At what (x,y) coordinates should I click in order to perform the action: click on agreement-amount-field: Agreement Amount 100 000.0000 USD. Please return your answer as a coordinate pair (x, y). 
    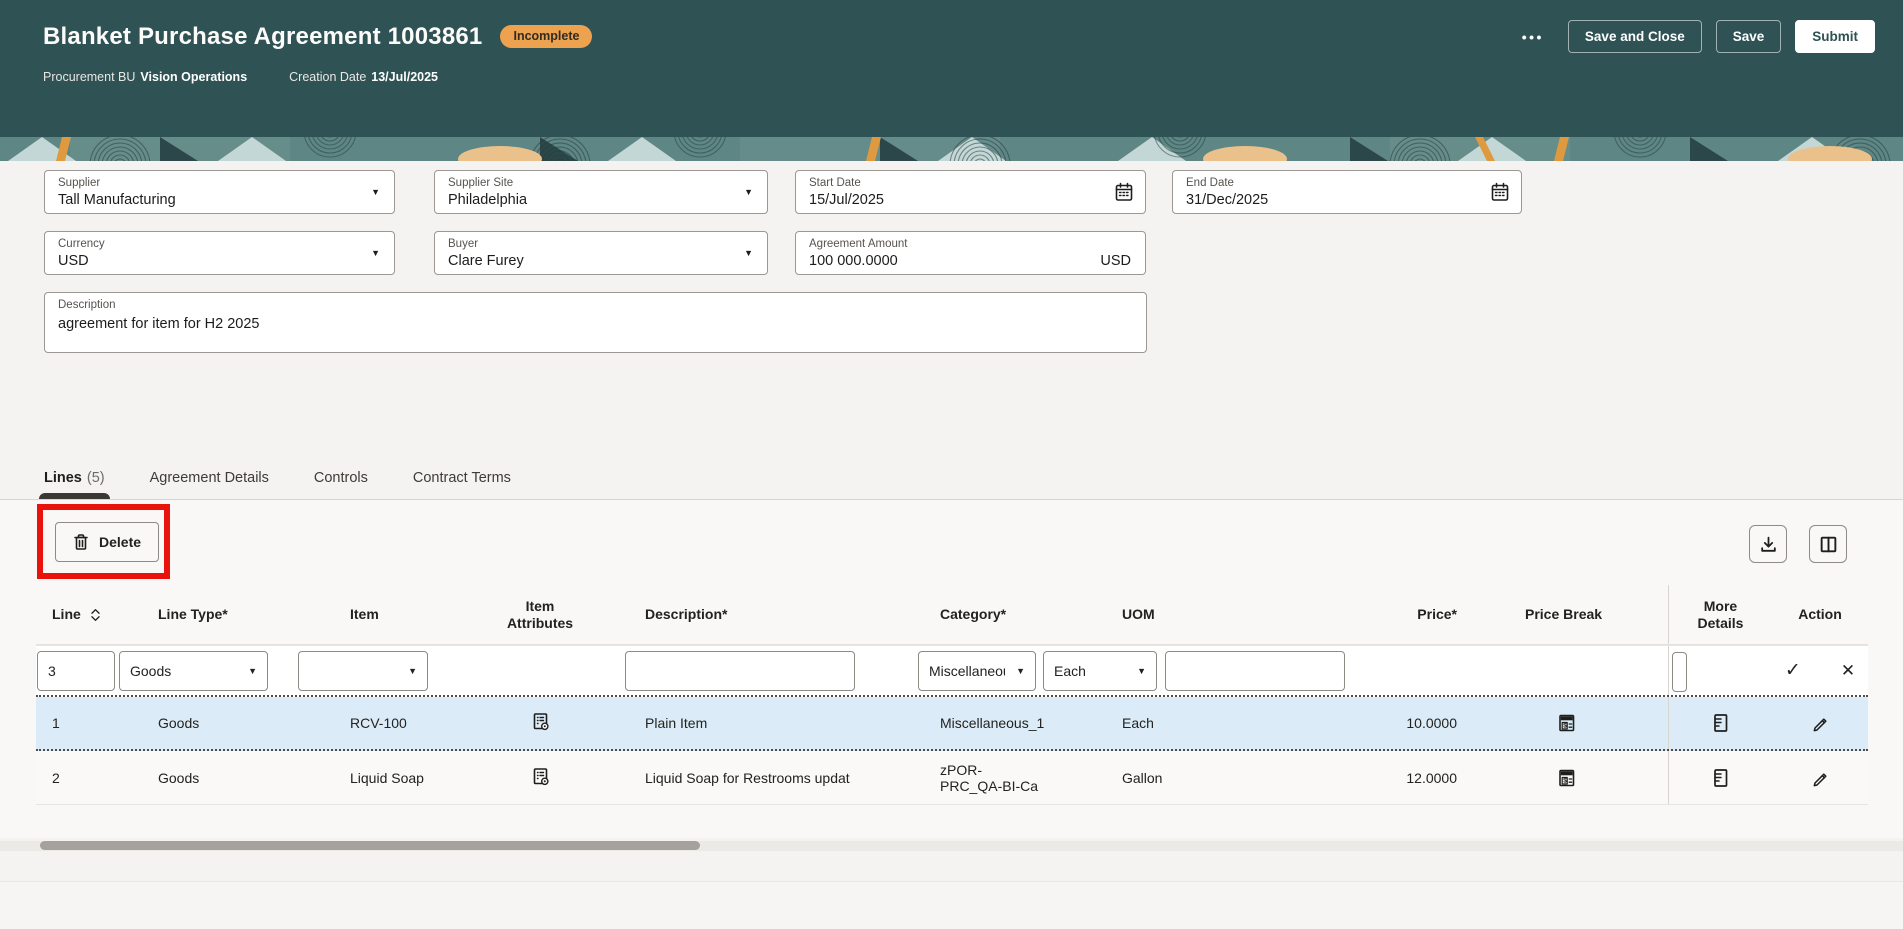
    Looking at the image, I should click on (970, 253).